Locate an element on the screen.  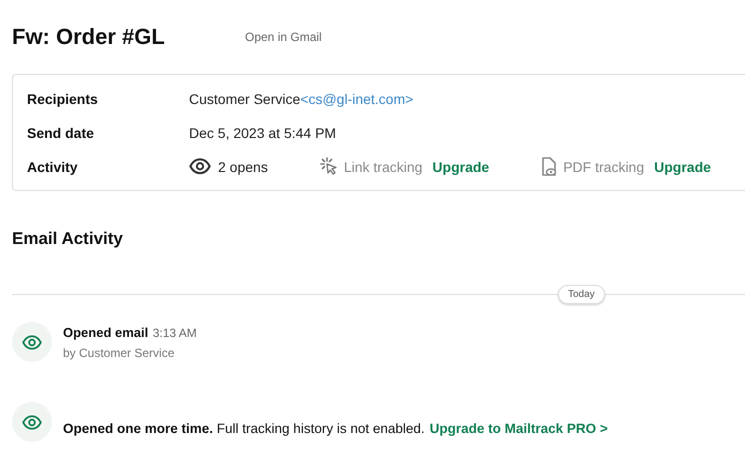
event-title: Opened email is located at coordinates (105, 332).